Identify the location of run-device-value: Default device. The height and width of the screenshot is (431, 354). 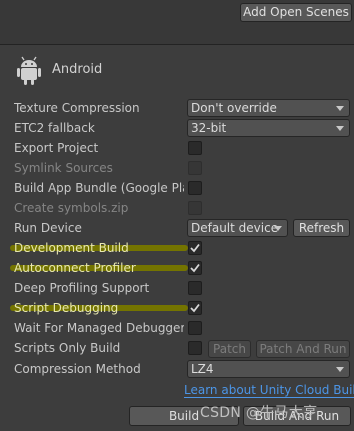
(235, 228).